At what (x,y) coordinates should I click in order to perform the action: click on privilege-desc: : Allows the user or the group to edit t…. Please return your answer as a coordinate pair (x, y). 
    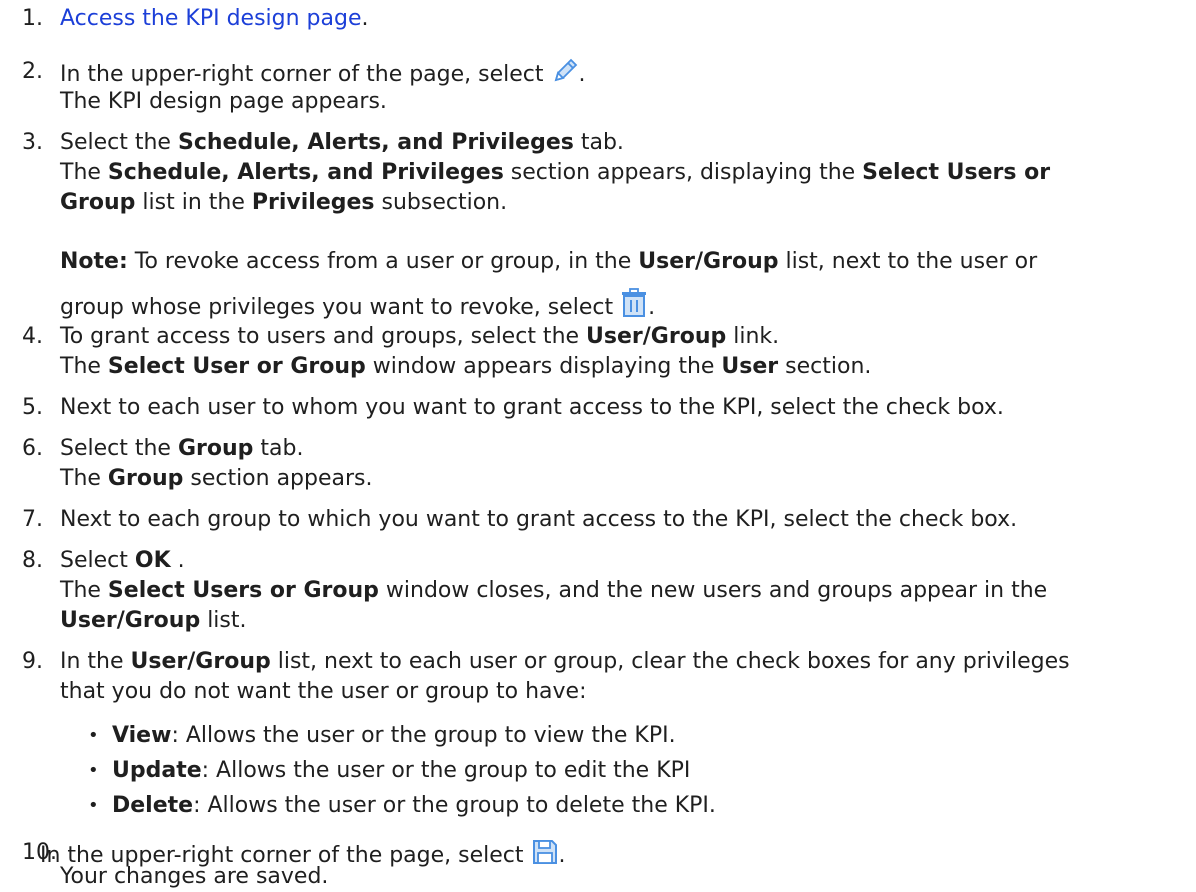
    Looking at the image, I should click on (446, 770).